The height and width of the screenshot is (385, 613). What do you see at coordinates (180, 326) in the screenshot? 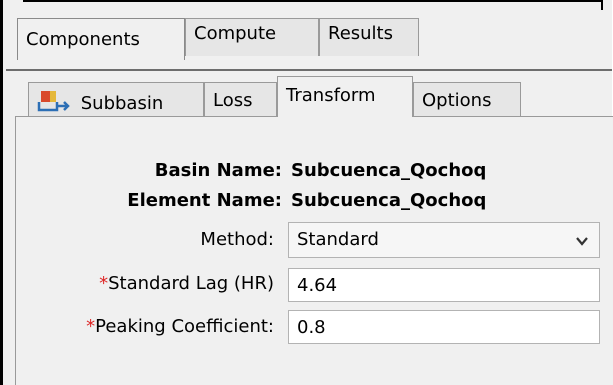
I see `peaking-coefficient-label: *Peaking Coefficient:` at bounding box center [180, 326].